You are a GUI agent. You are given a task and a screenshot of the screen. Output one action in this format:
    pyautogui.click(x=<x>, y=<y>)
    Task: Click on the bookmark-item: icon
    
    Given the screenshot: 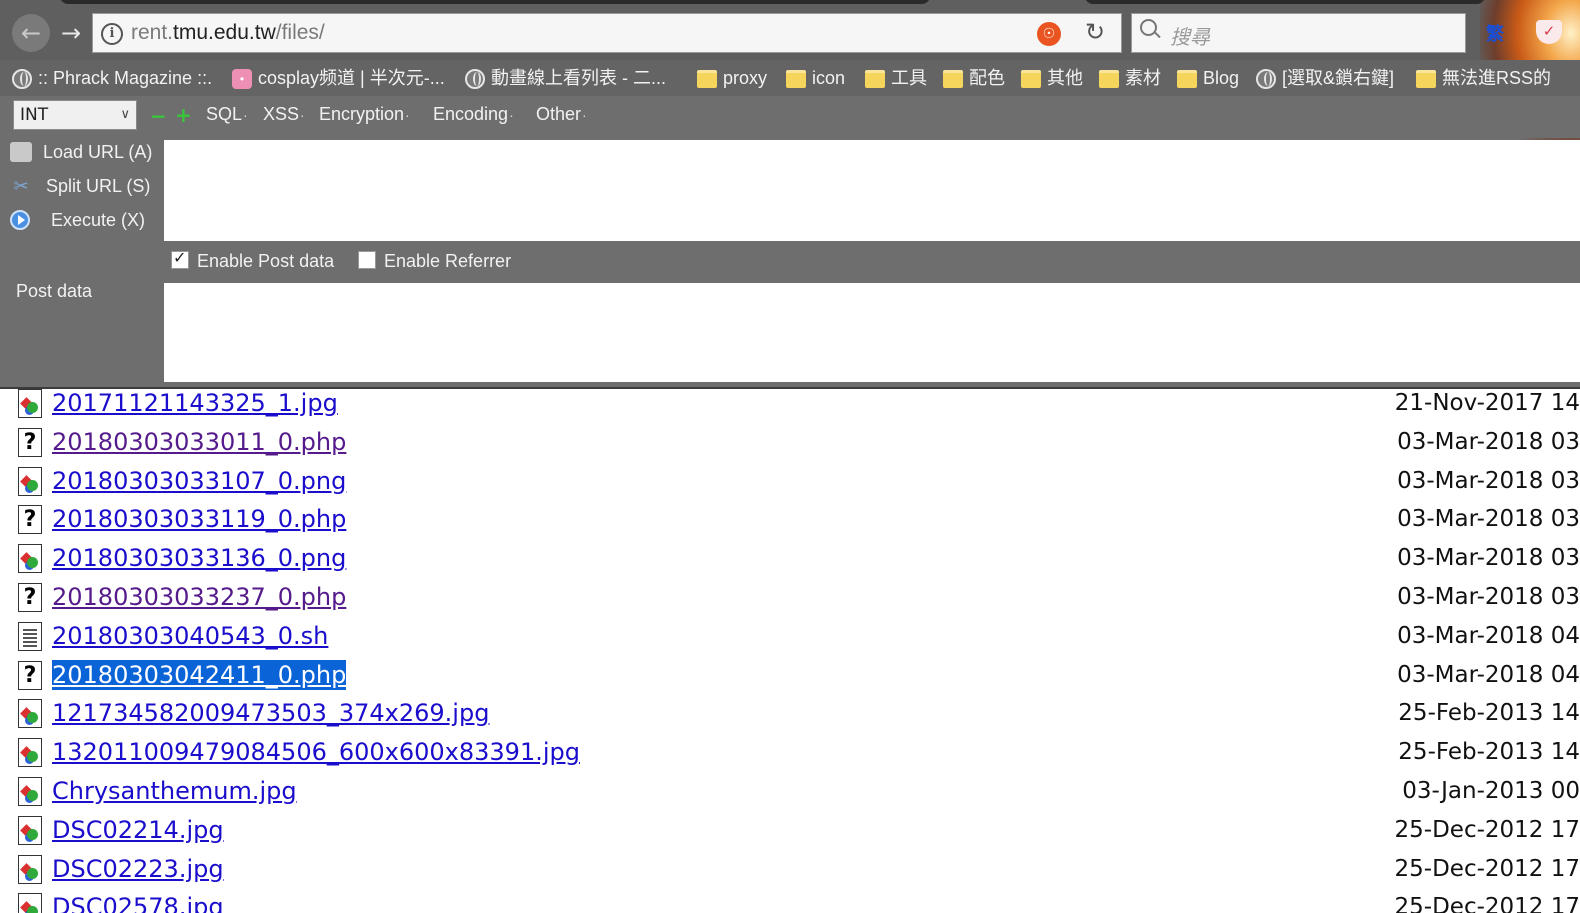 What is the action you would take?
    pyautogui.click(x=815, y=78)
    